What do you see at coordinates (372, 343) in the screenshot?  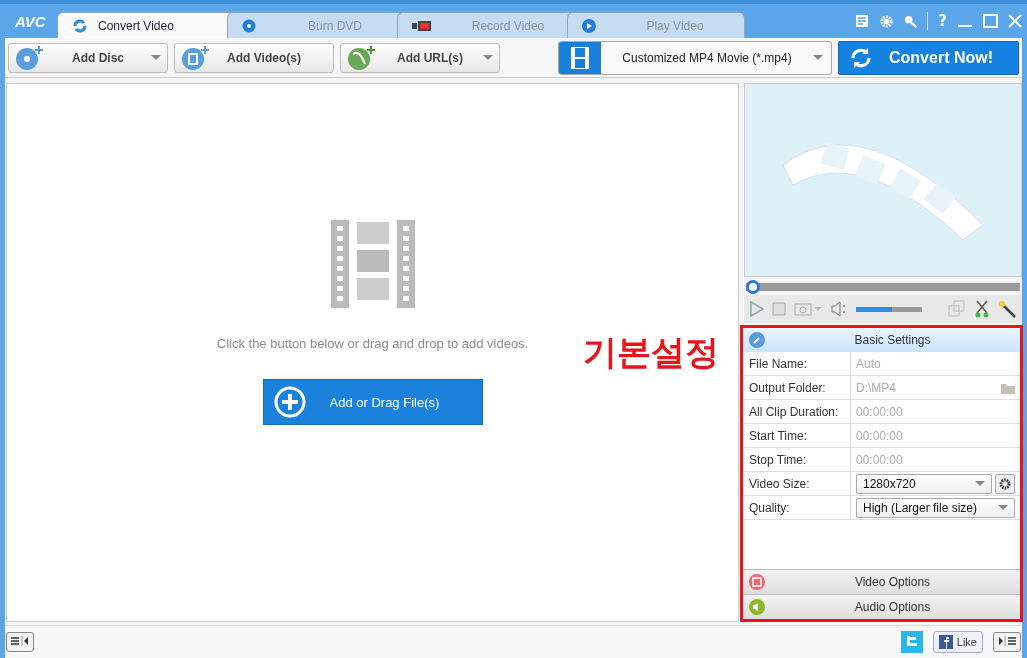 I see `drop-hint: Click the button below or drag and drop to add videos.` at bounding box center [372, 343].